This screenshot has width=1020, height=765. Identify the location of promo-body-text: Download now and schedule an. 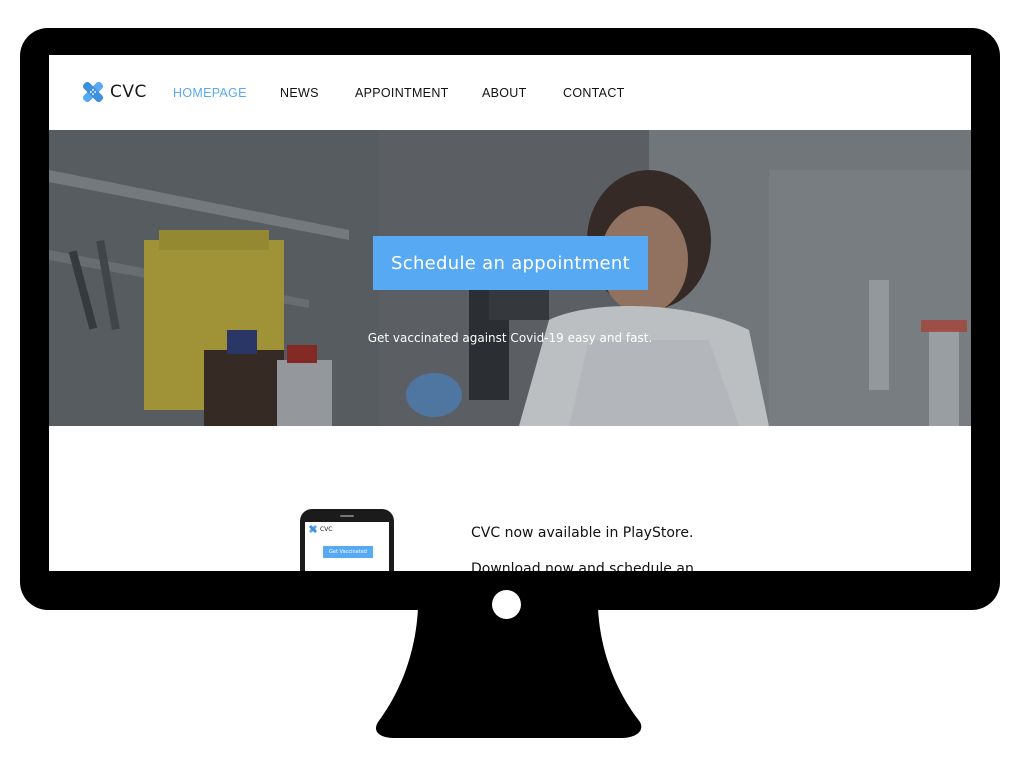
(582, 566).